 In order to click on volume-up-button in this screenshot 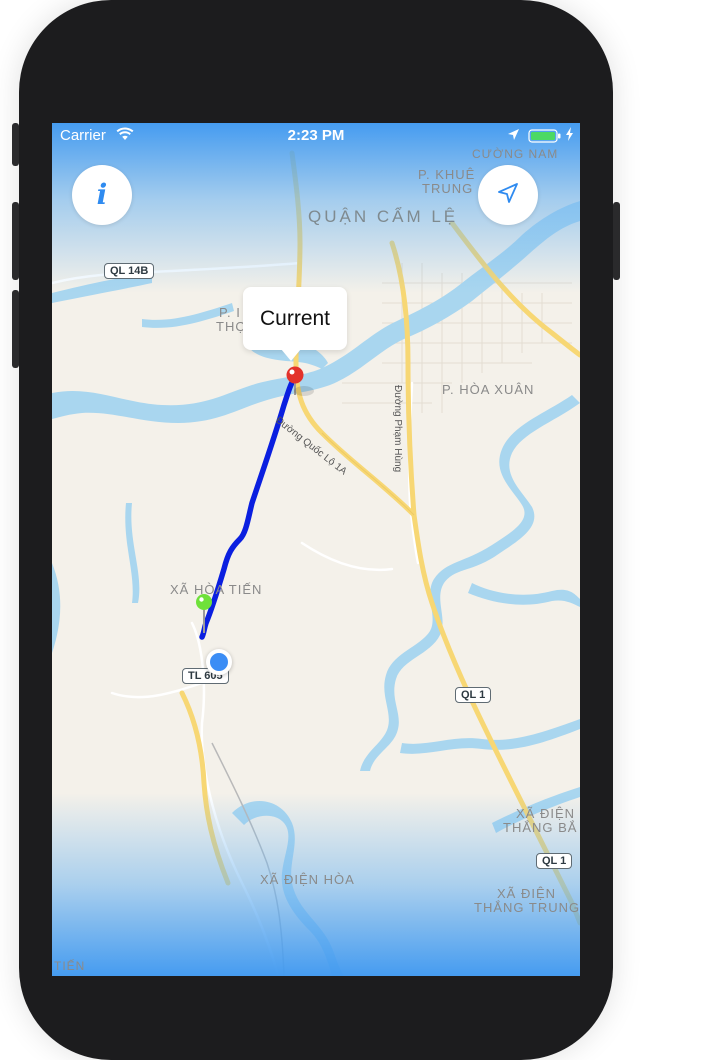, I will do `click(15, 241)`.